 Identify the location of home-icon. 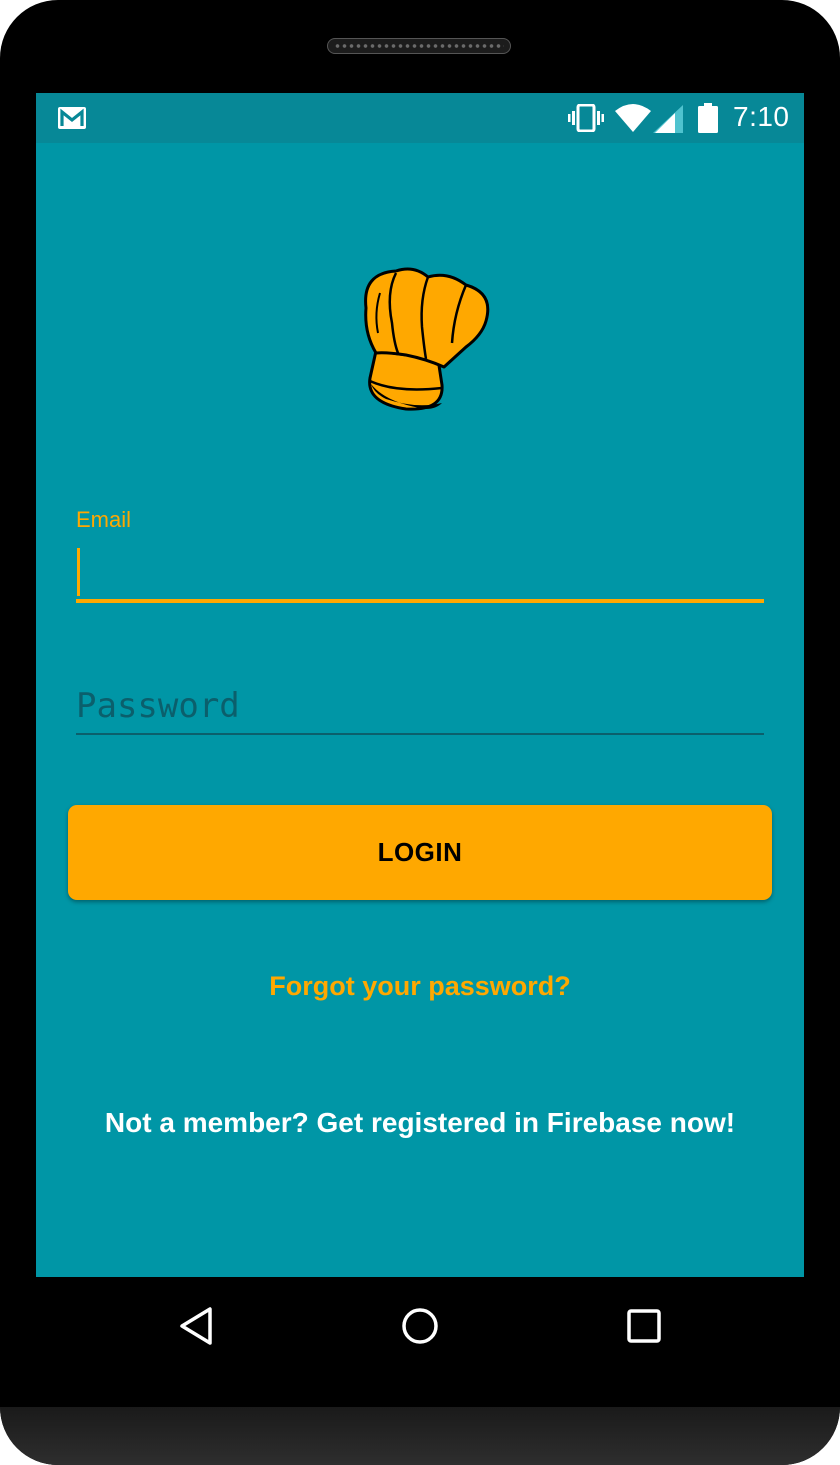
(420, 1326).